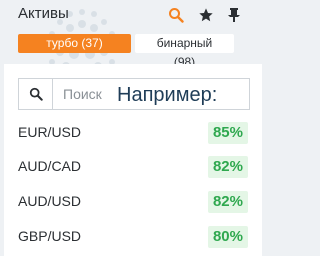  I want to click on header: Активы, so click(133, 17).